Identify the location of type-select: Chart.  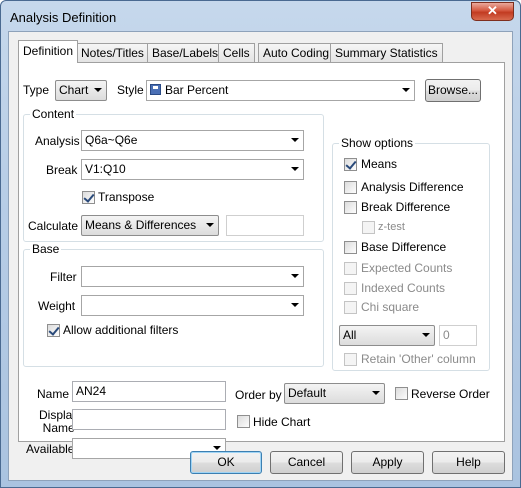
(81, 90).